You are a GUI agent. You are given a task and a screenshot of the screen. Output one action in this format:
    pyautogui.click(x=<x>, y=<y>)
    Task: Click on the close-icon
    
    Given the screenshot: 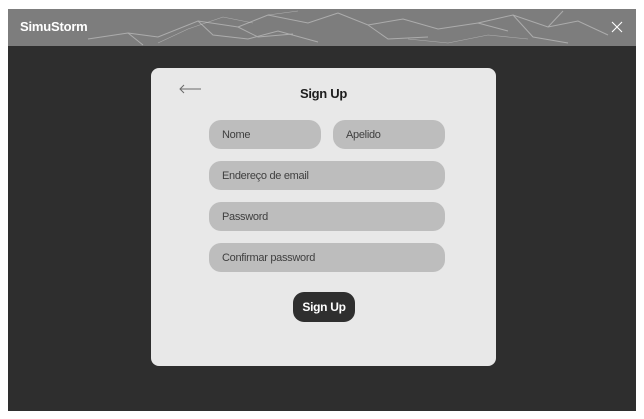 What is the action you would take?
    pyautogui.click(x=617, y=27)
    